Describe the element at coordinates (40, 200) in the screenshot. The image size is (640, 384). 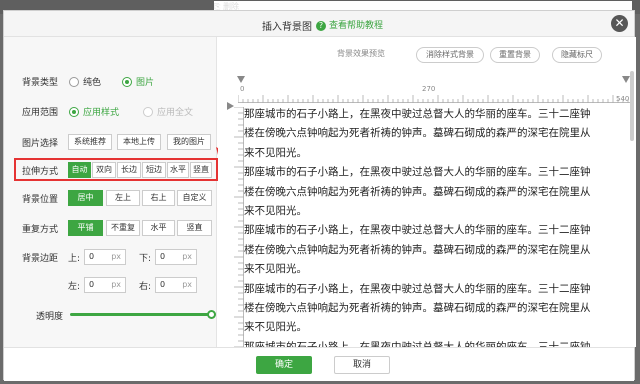
I see `position-label: 背景位置` at that location.